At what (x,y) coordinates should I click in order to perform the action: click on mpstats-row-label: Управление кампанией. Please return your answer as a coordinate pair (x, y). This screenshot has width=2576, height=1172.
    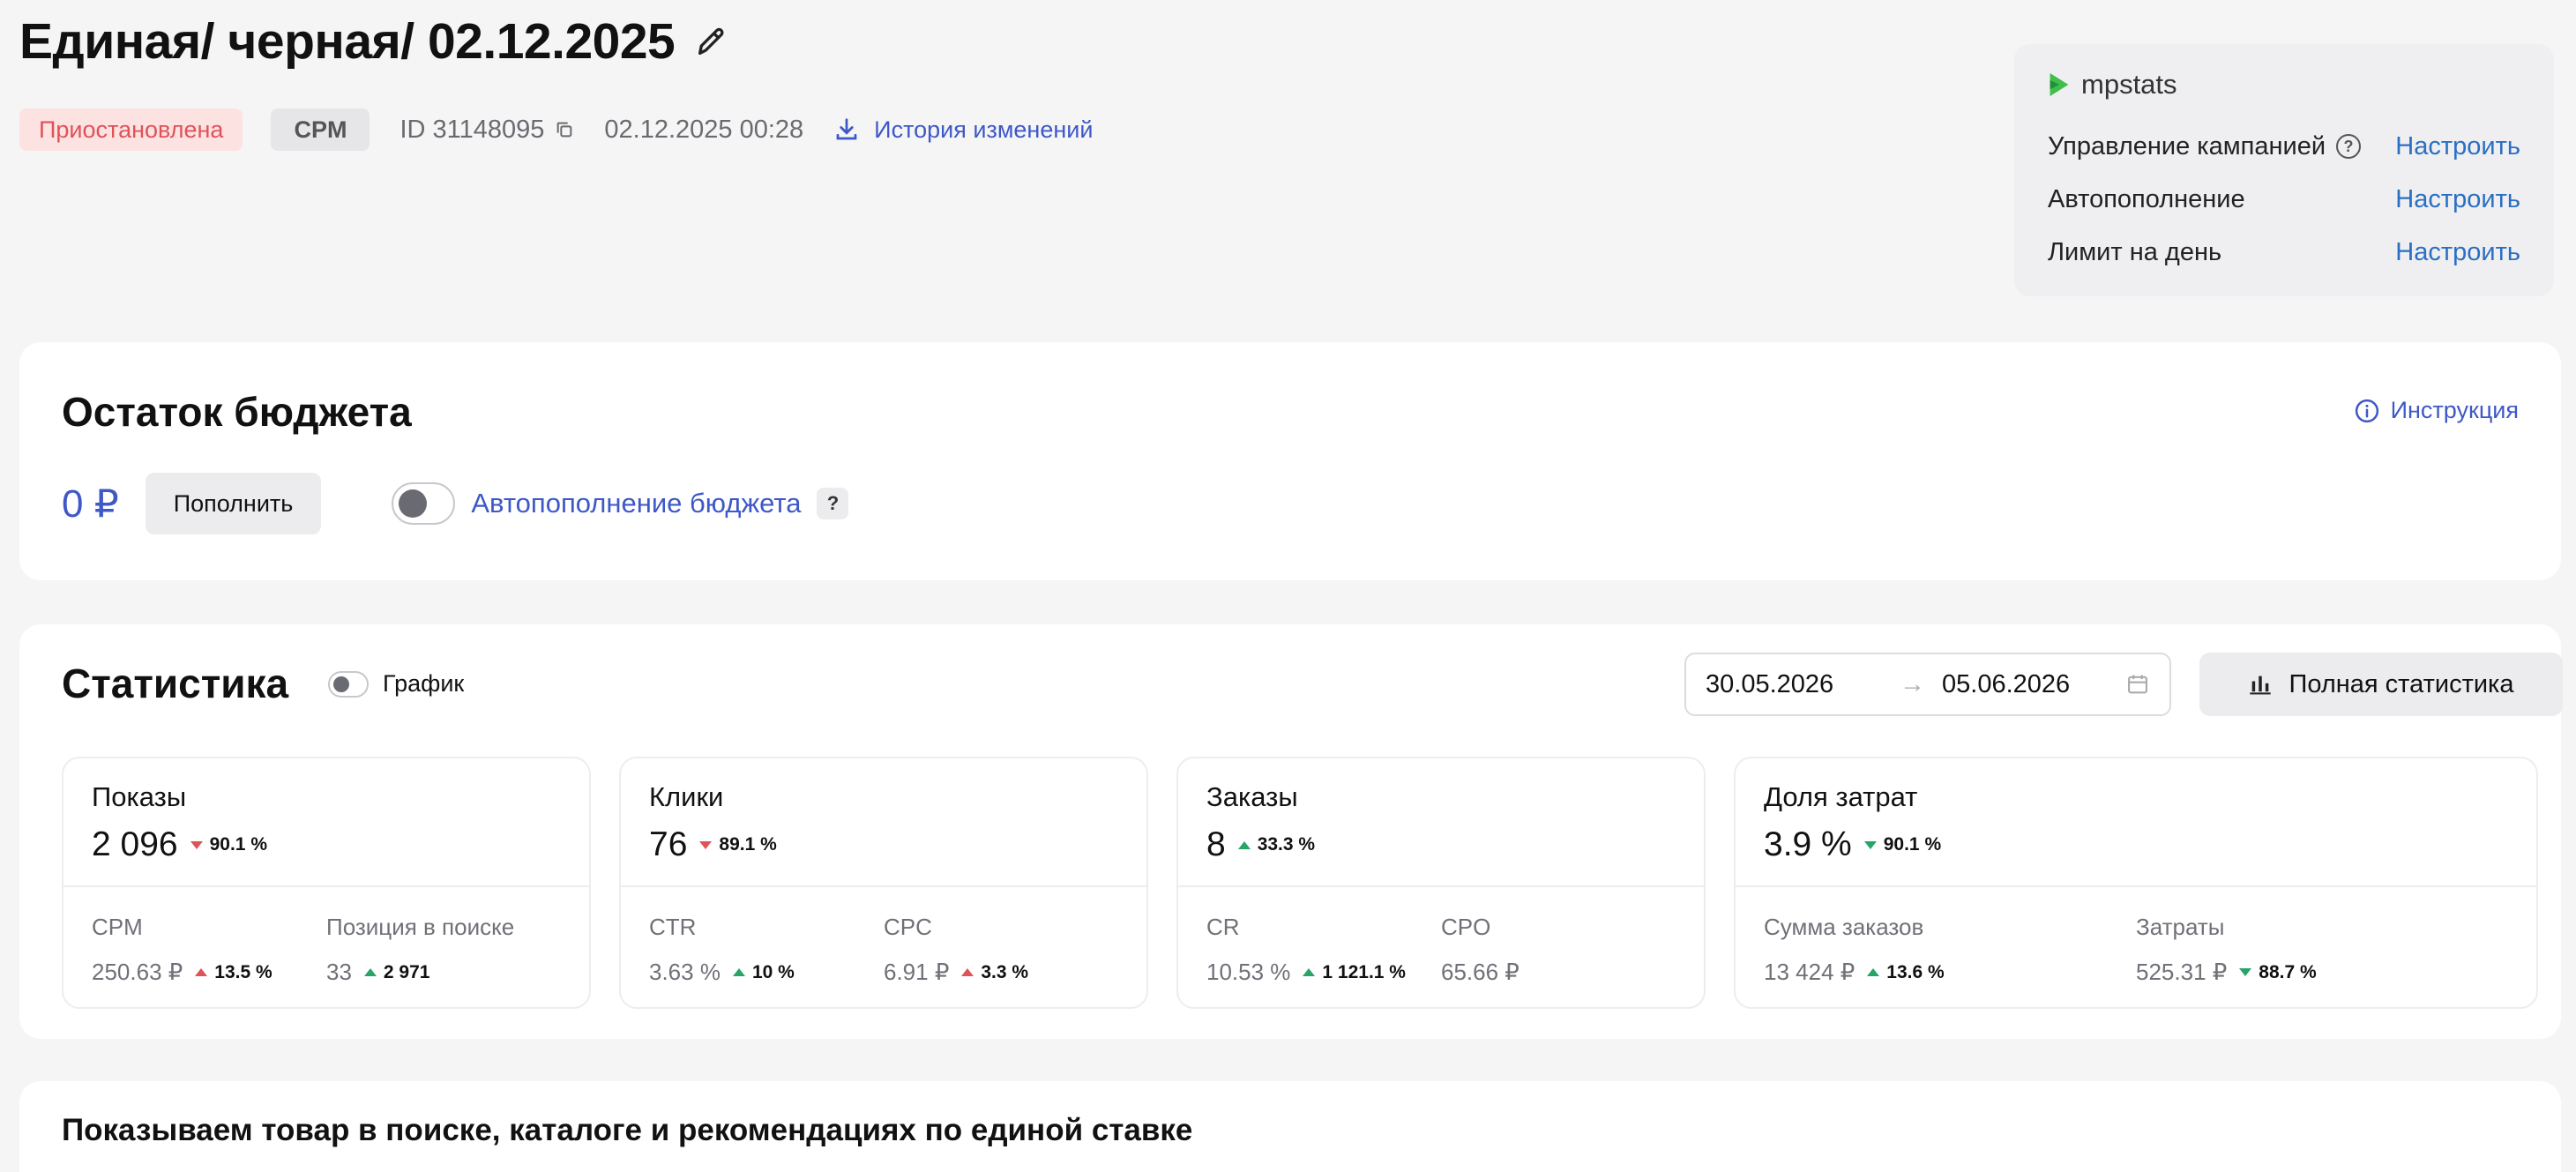
    Looking at the image, I should click on (2187, 145).